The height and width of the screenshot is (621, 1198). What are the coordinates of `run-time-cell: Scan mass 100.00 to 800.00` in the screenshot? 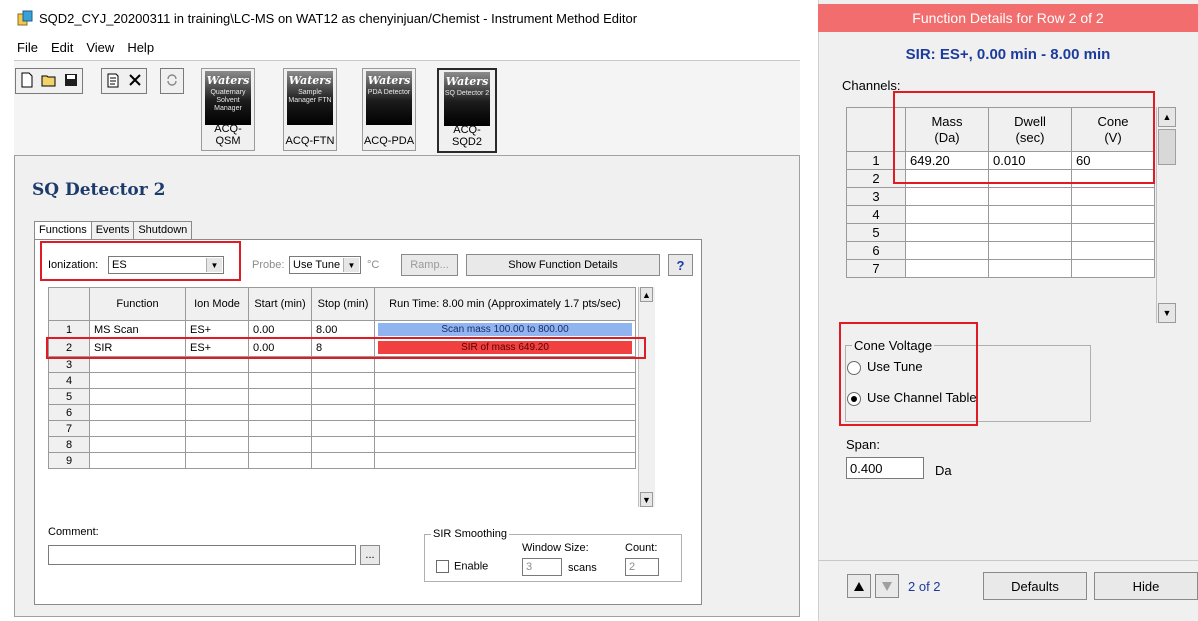 It's located at (505, 329).